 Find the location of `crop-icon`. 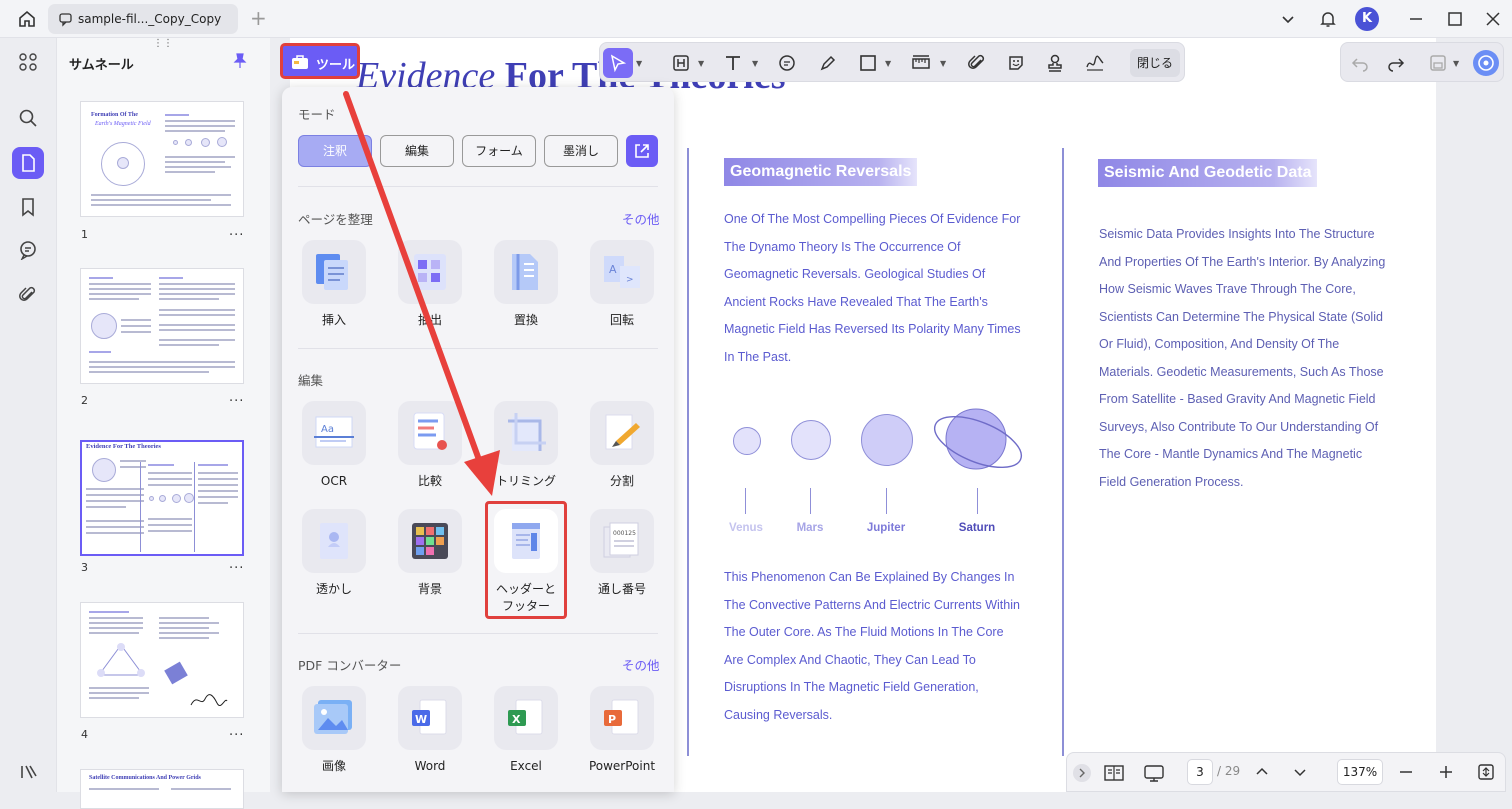

crop-icon is located at coordinates (526, 433).